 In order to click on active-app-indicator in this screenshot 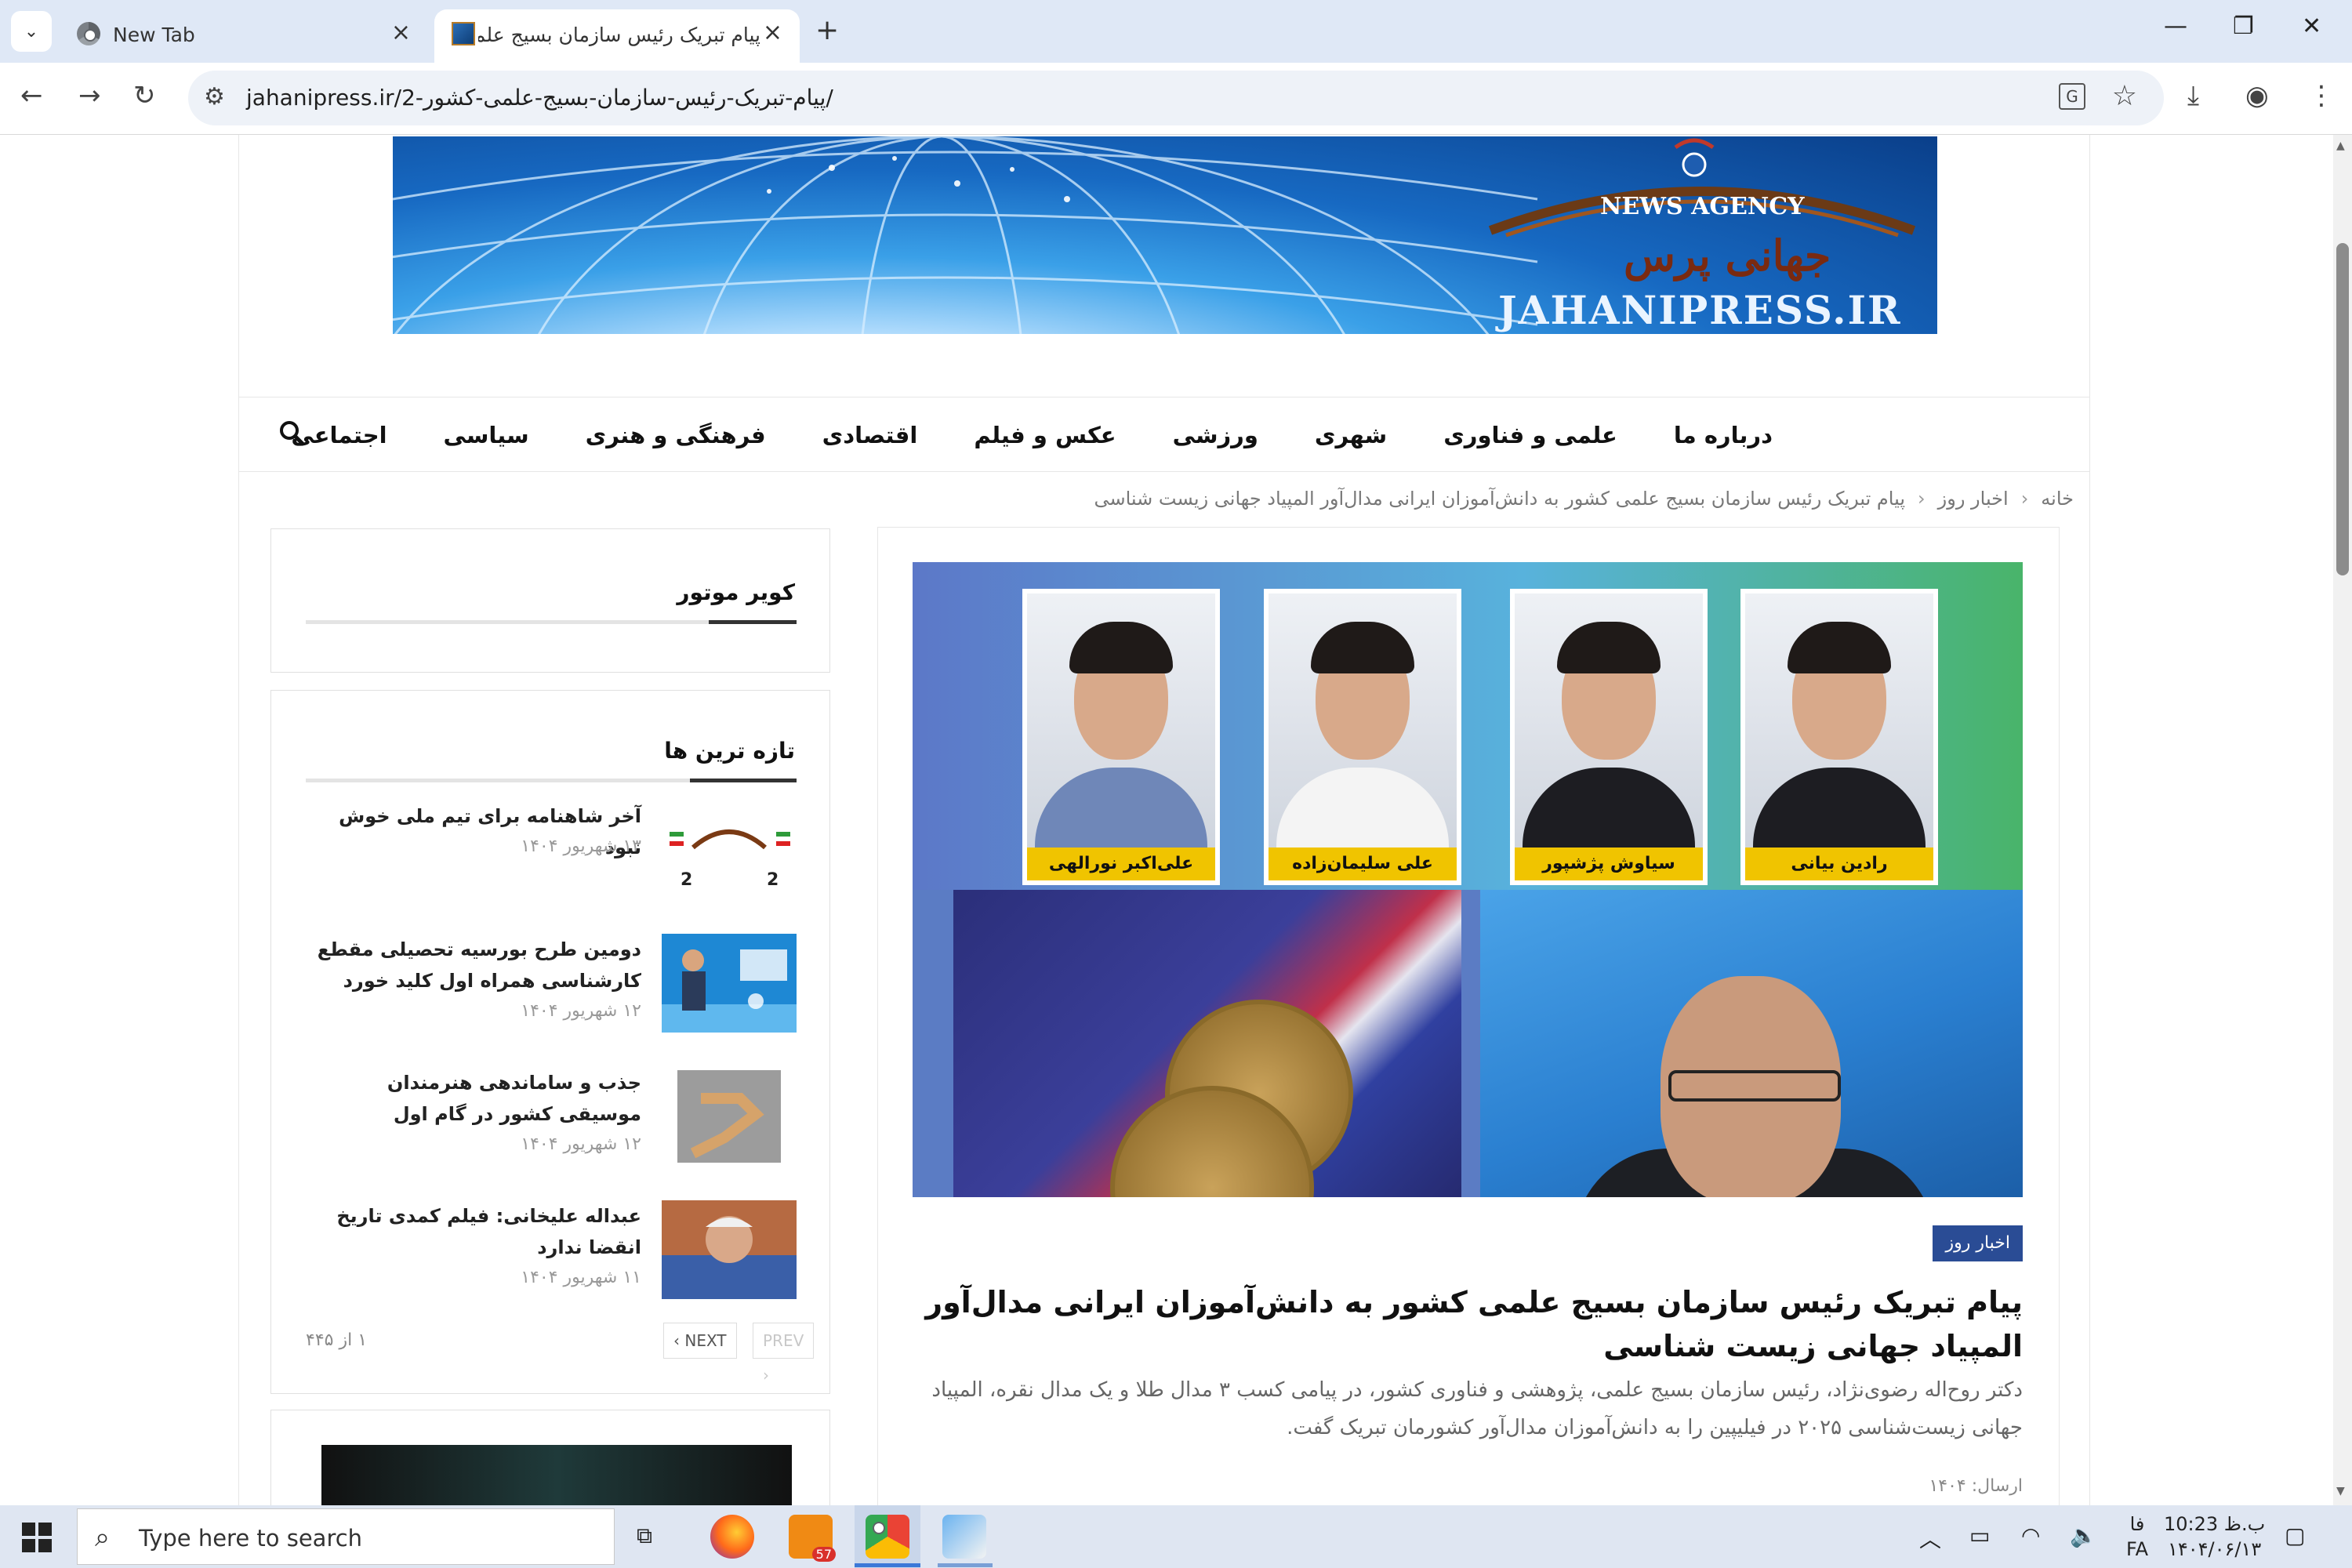, I will do `click(887, 1565)`.